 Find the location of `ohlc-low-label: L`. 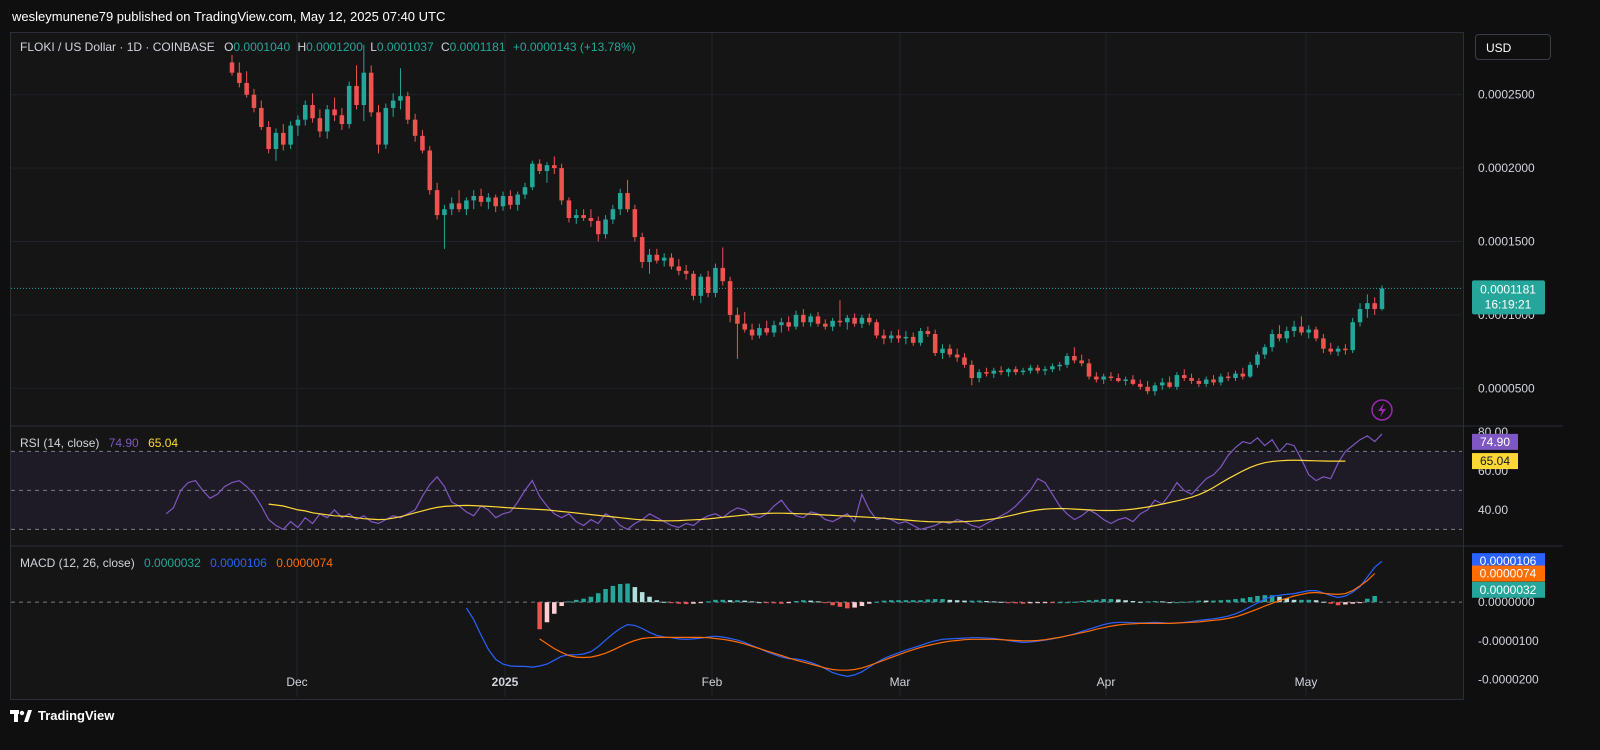

ohlc-low-label: L is located at coordinates (373, 47).